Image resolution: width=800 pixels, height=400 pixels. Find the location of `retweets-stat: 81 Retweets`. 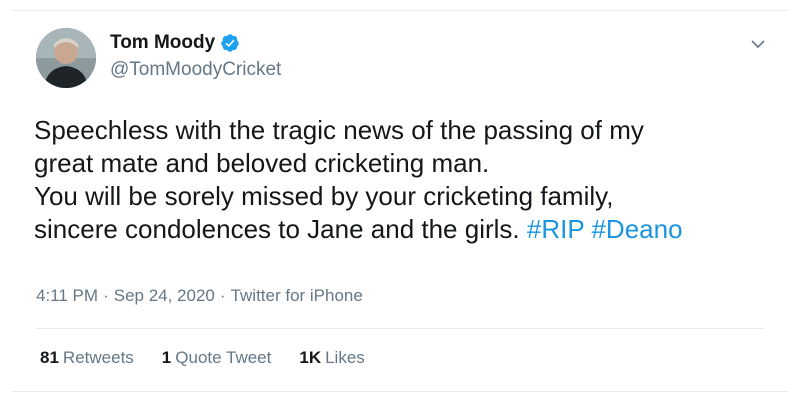

retweets-stat: 81 Retweets is located at coordinates (87, 358).